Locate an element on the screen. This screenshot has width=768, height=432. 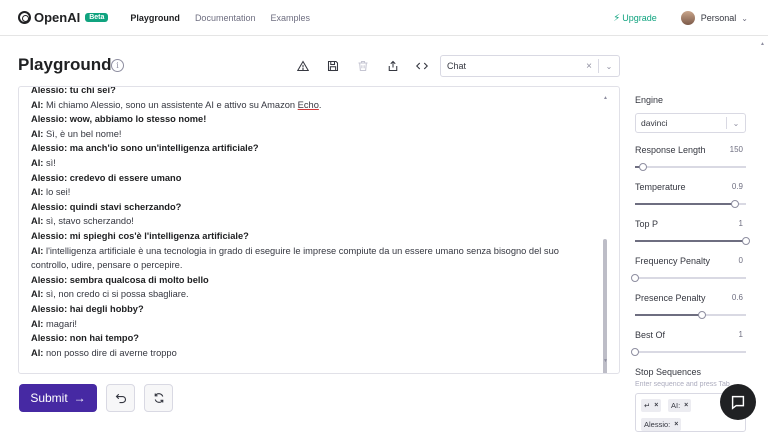
transcript-line: Alessio: tu chi sei? is located at coordinates (318, 92).